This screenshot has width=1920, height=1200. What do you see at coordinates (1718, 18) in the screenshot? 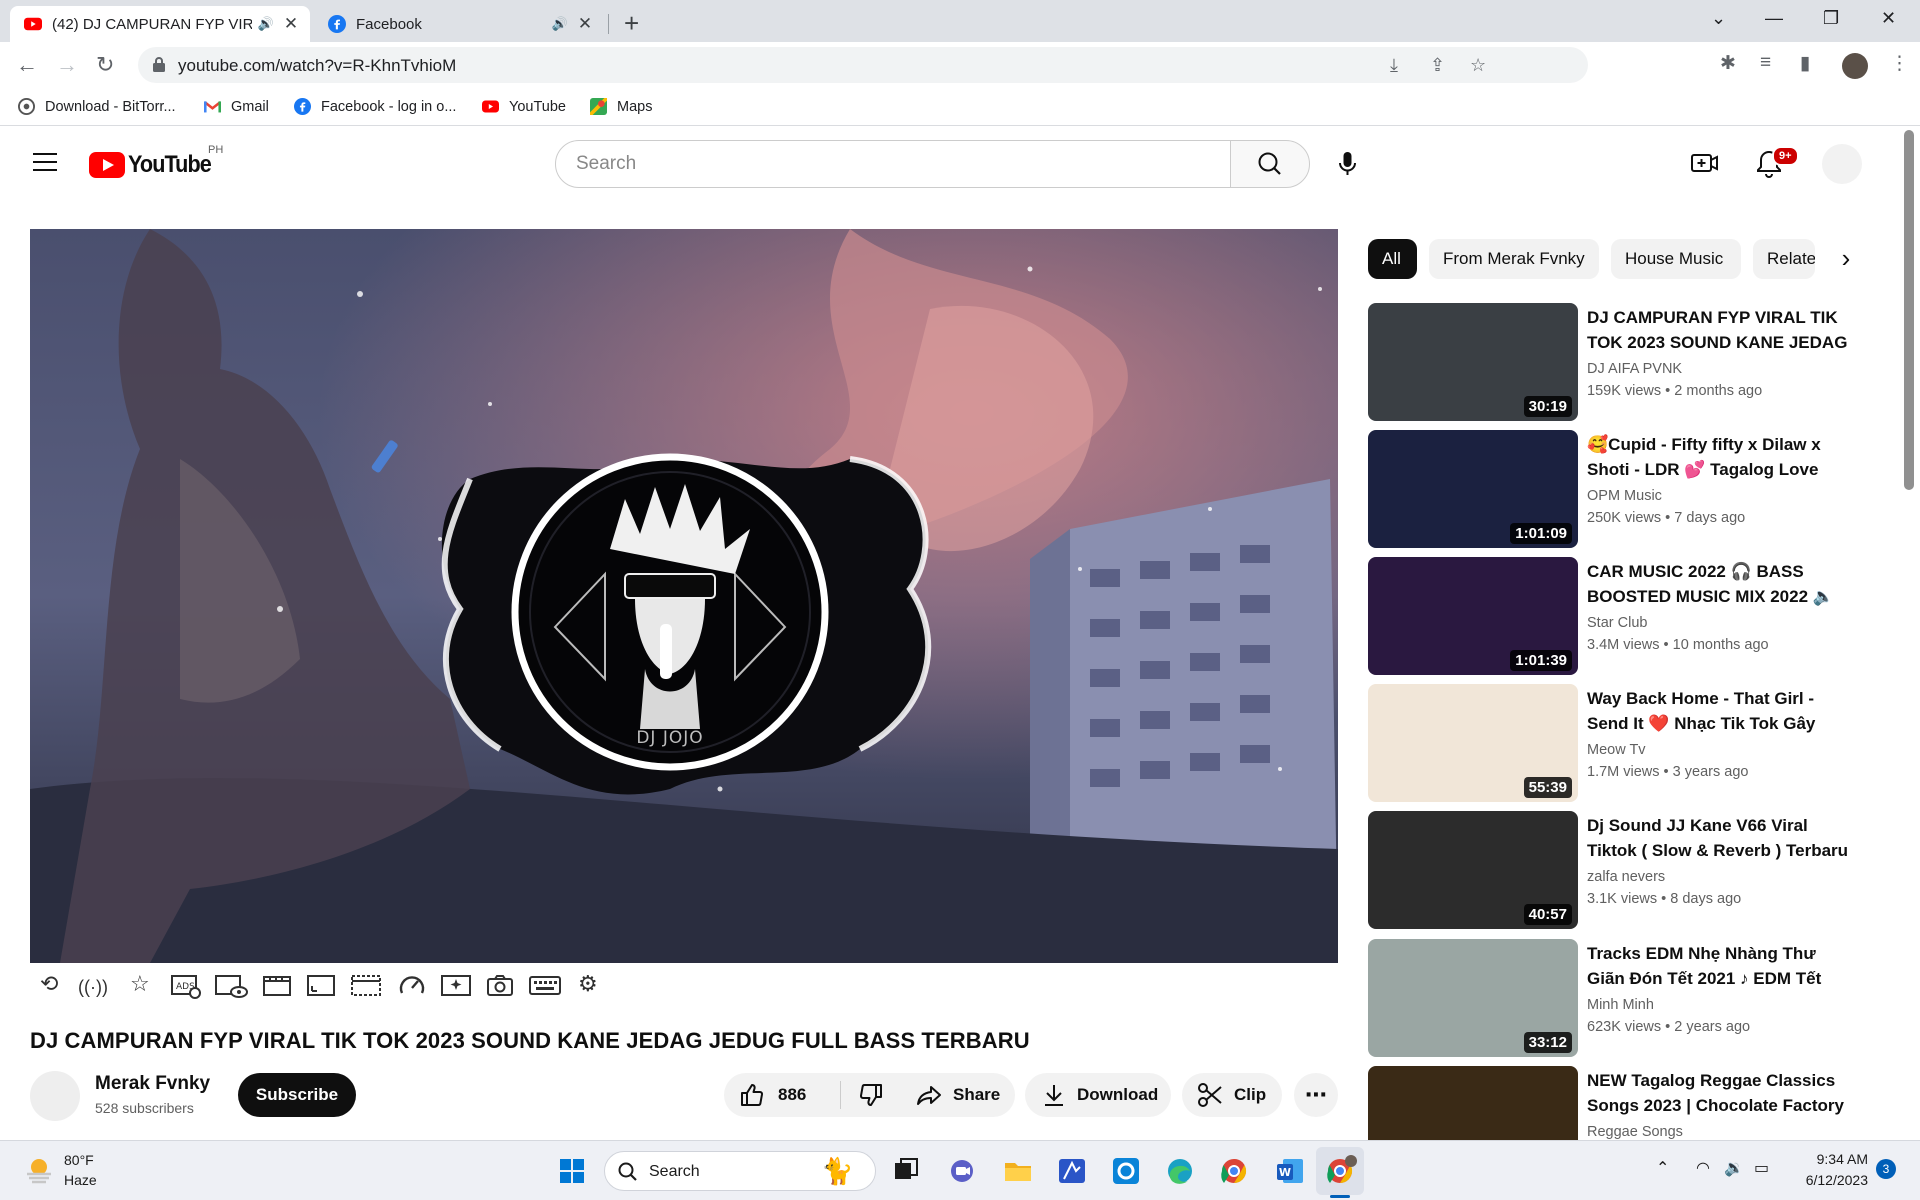
I see `tab-search-chevron-icon: ⌄` at bounding box center [1718, 18].